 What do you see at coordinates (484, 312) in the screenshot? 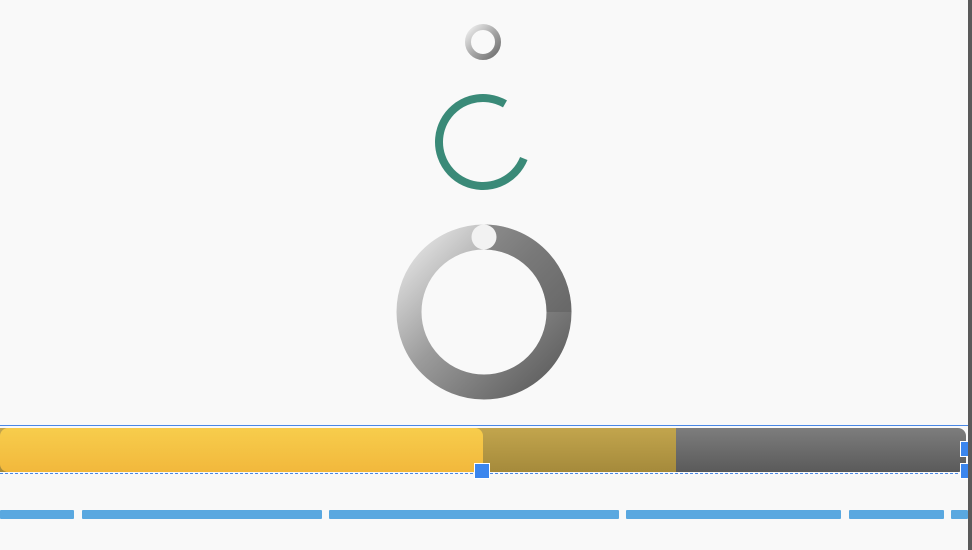
I see `large-spinner-icon` at bounding box center [484, 312].